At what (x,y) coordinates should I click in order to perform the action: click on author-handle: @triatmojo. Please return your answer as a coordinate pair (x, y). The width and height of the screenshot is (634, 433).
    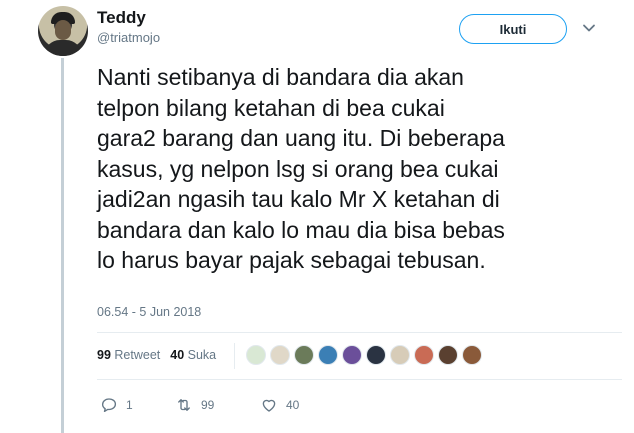
    Looking at the image, I should click on (128, 37).